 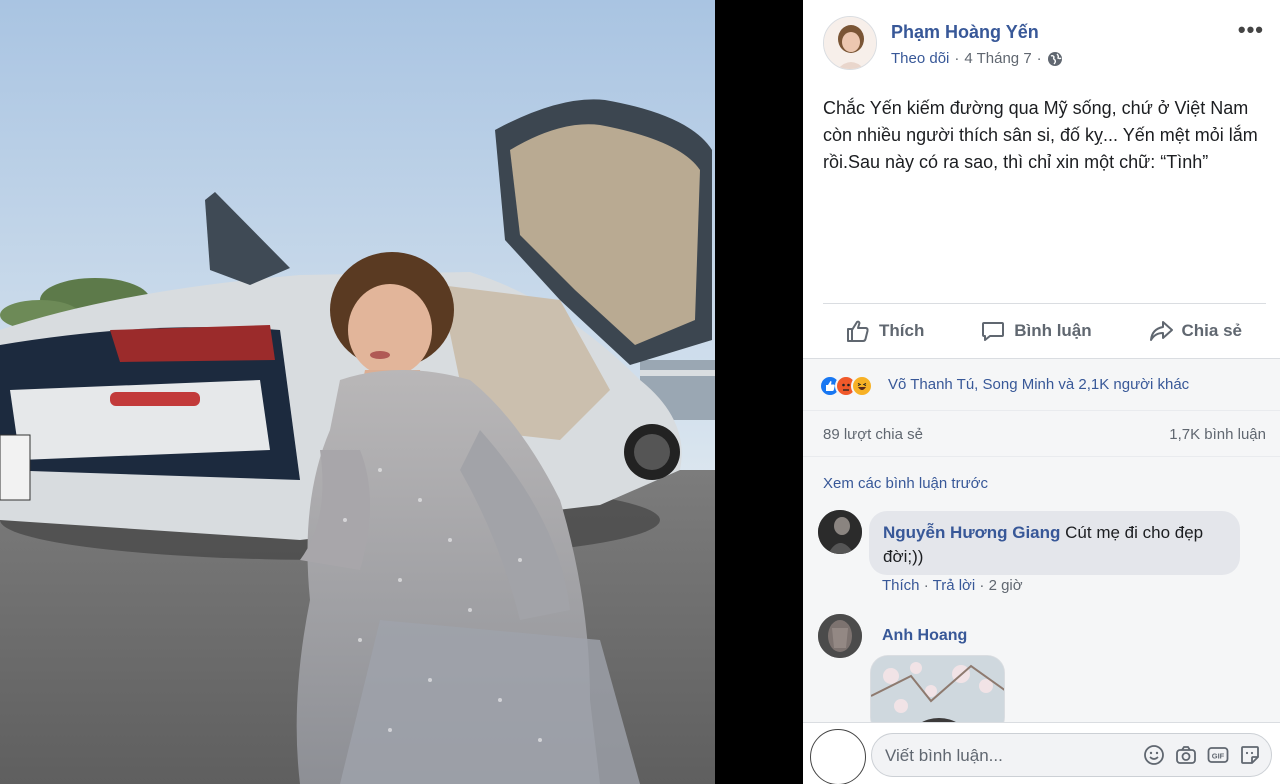 I want to click on more-options-button: •••, so click(x=1251, y=30).